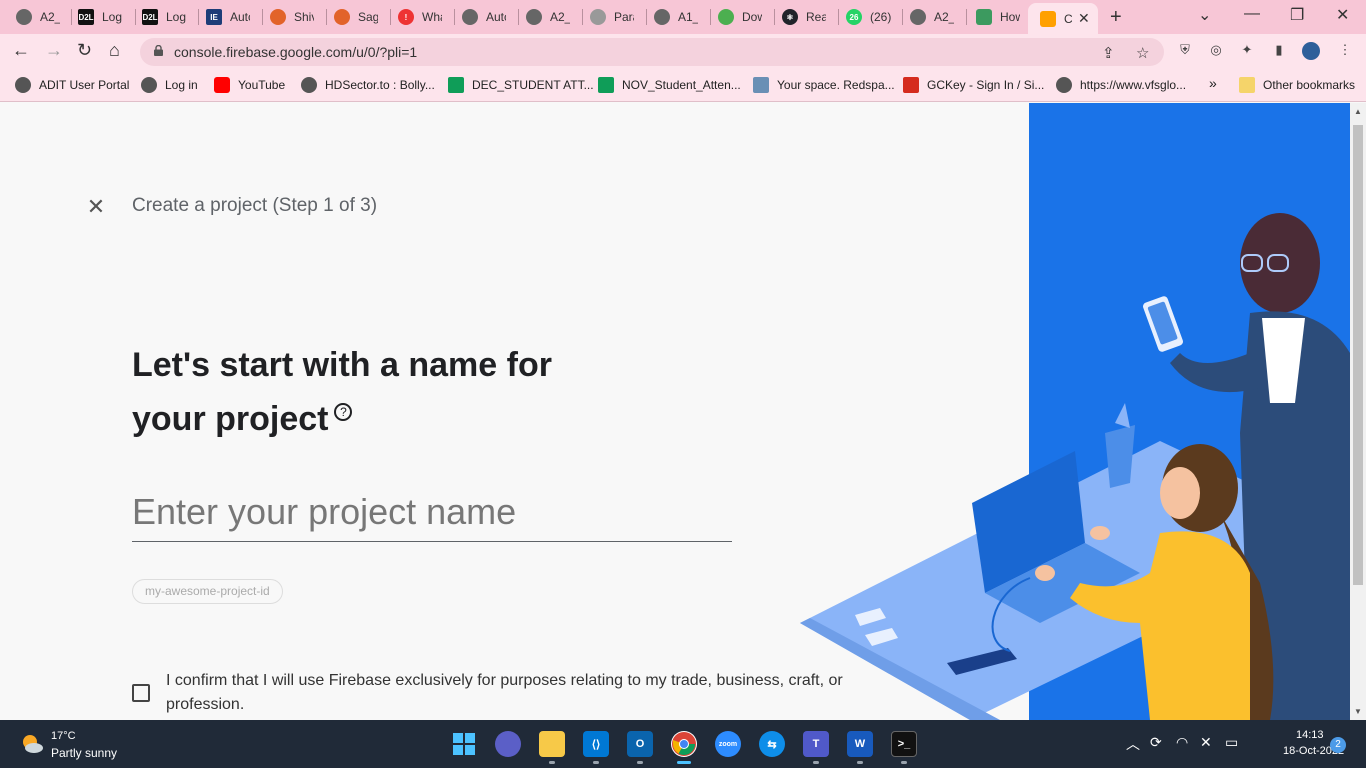 The height and width of the screenshot is (768, 1366). I want to click on notification-badge: 2, so click(1338, 745).